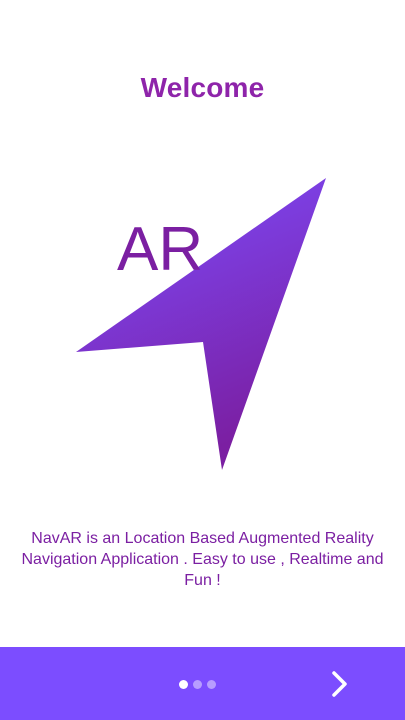  I want to click on next-button, so click(340, 684).